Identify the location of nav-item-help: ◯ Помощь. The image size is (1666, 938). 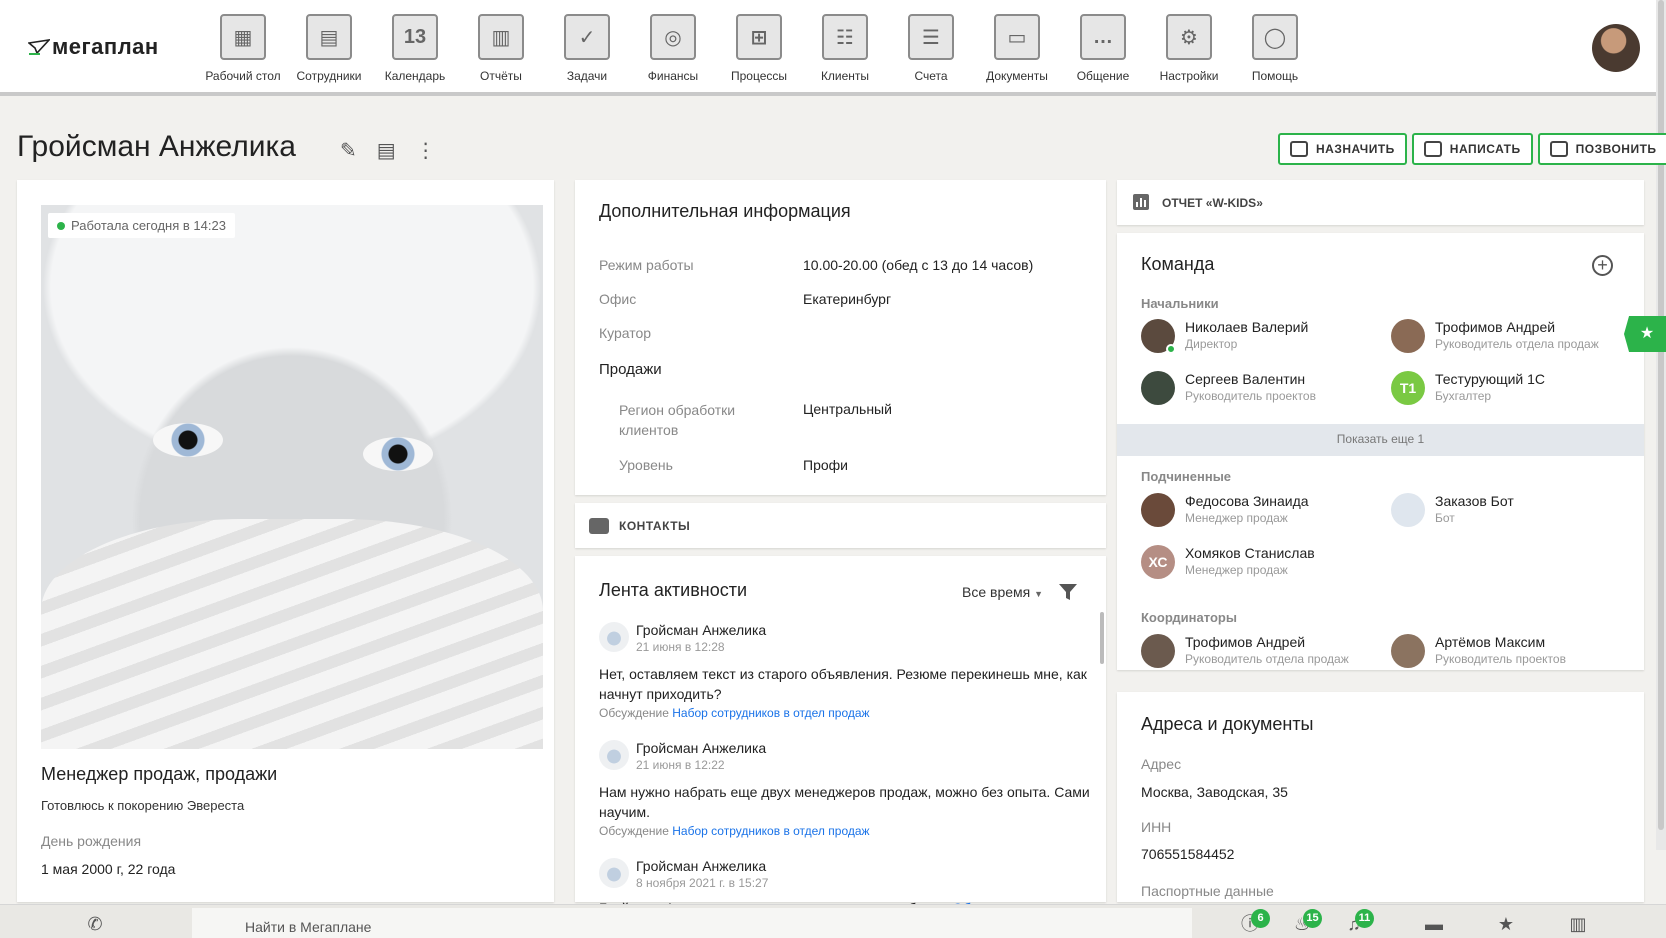
(1275, 48).